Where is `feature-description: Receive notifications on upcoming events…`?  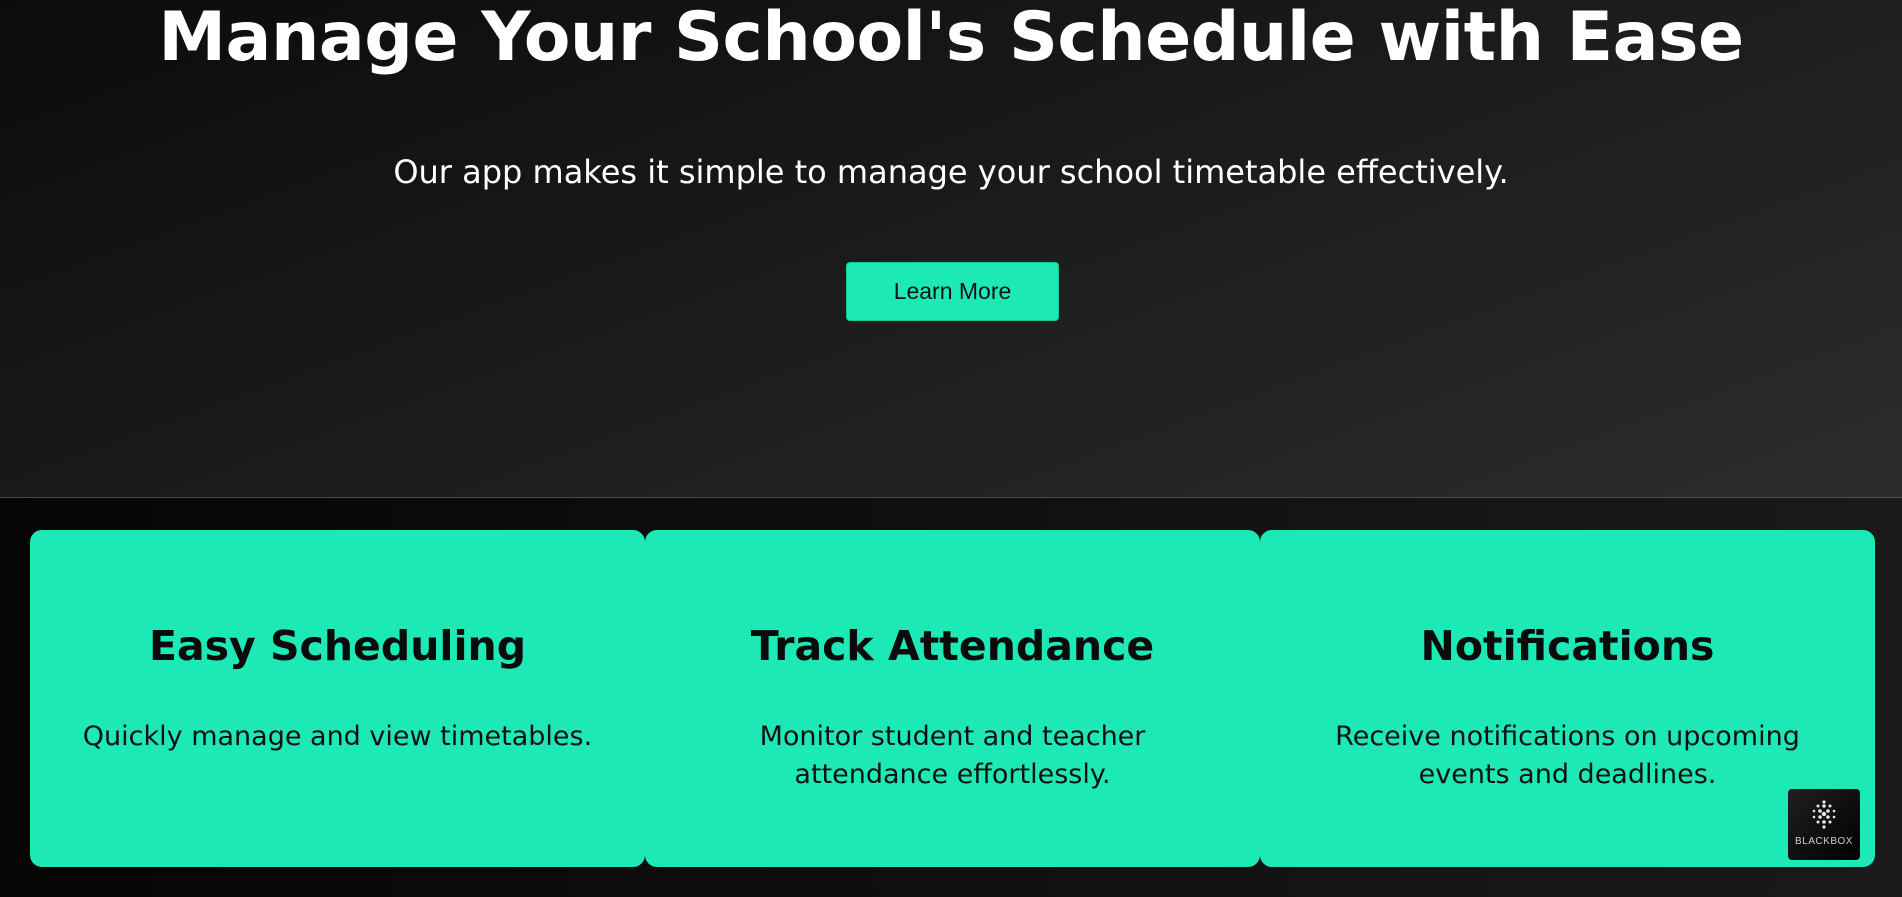
feature-description: Receive notifications on upcoming events… is located at coordinates (1567, 755).